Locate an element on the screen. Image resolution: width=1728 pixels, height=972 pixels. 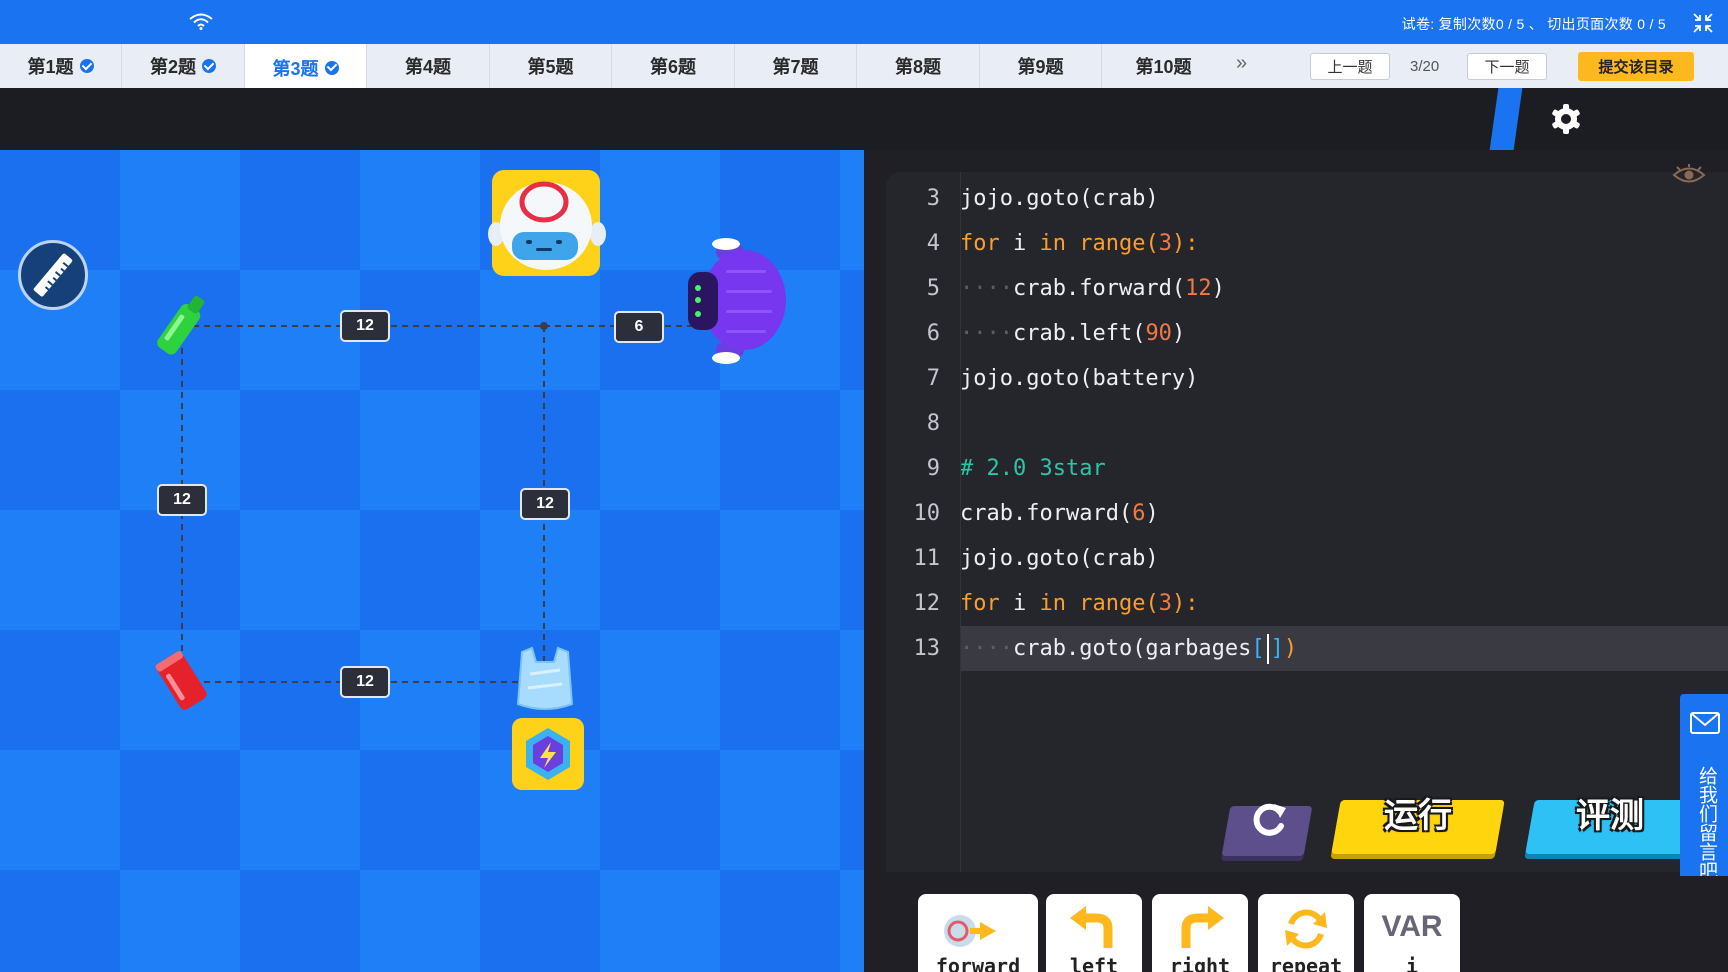
tab-label: 第8题 is located at coordinates (917, 67).